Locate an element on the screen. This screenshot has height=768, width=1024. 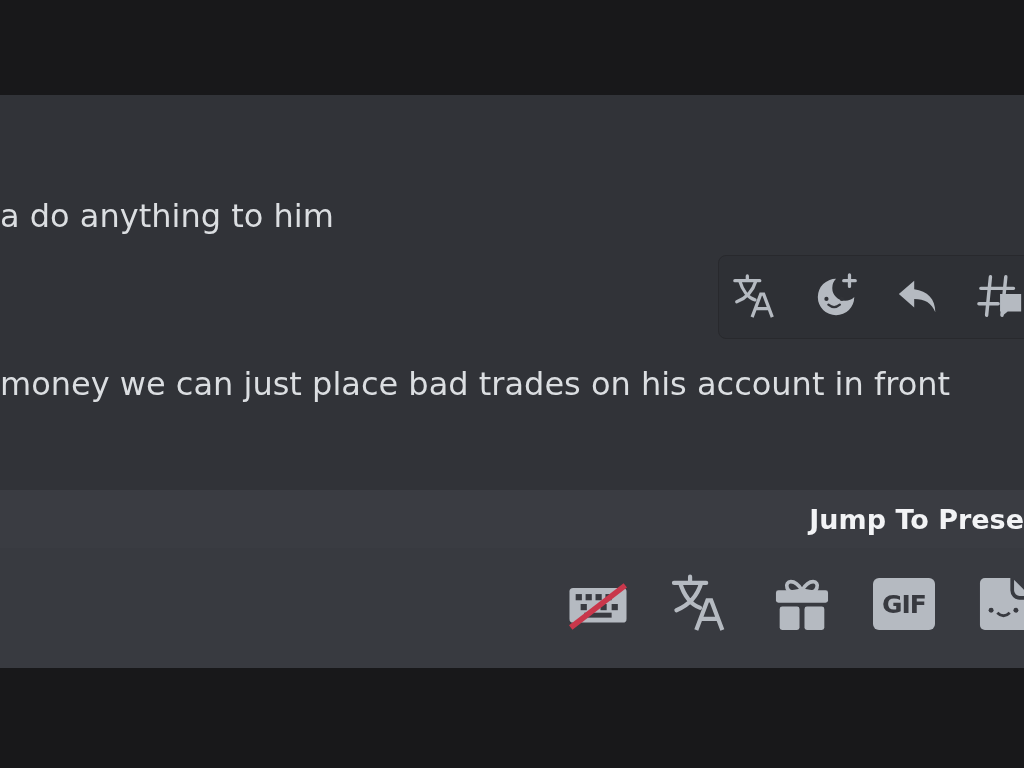
jump-label: Jump To Prese is located at coordinates (916, 519).